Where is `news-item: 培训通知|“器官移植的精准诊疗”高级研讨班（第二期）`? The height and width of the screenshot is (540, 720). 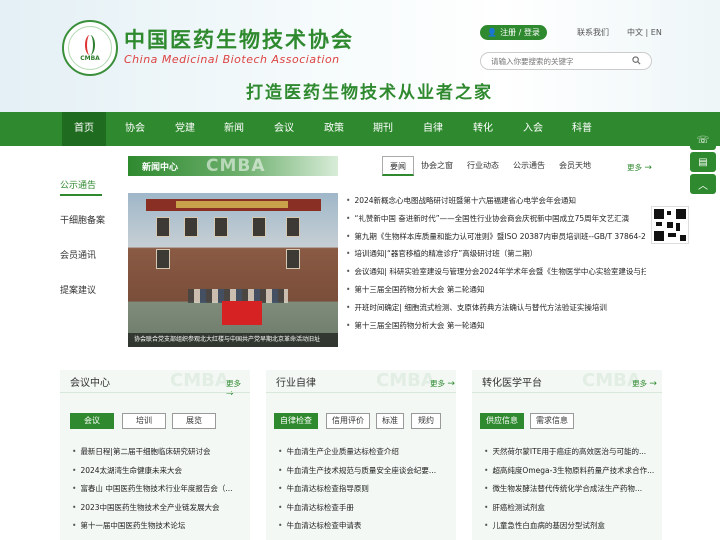
news-item: 培训通知|“器官移植的精准诊疗”高级研讨班（第二期） is located at coordinates (496, 257).